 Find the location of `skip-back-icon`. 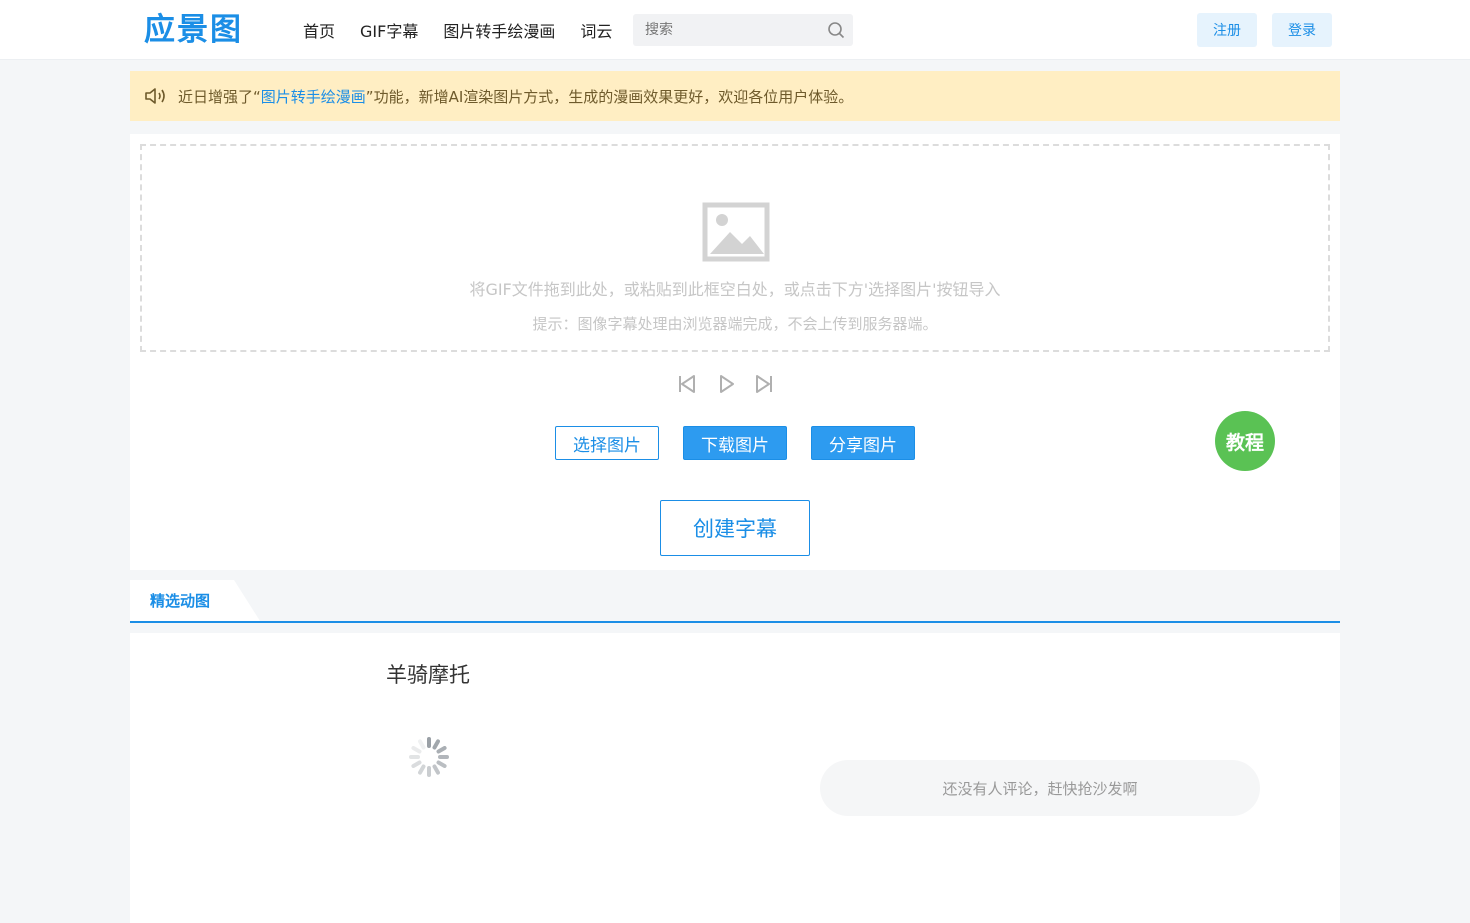

skip-back-icon is located at coordinates (687, 384).